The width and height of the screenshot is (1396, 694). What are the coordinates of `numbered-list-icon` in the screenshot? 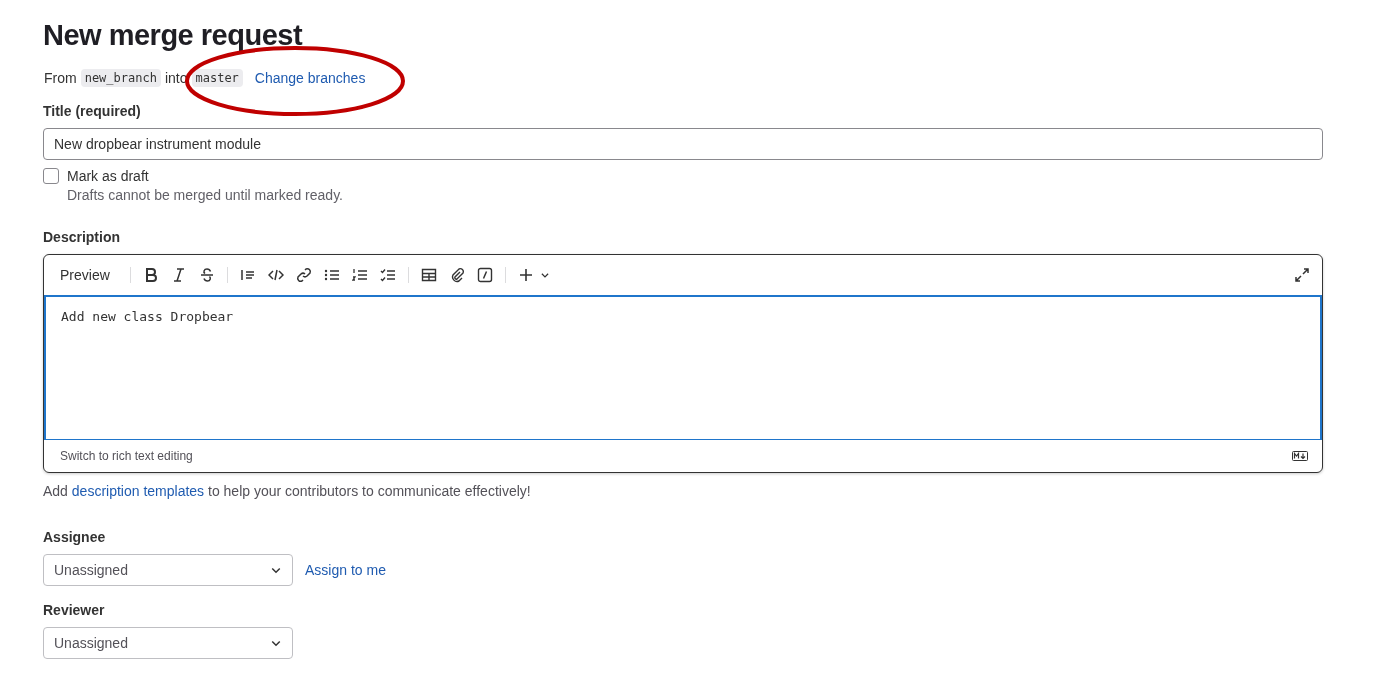 It's located at (359, 275).